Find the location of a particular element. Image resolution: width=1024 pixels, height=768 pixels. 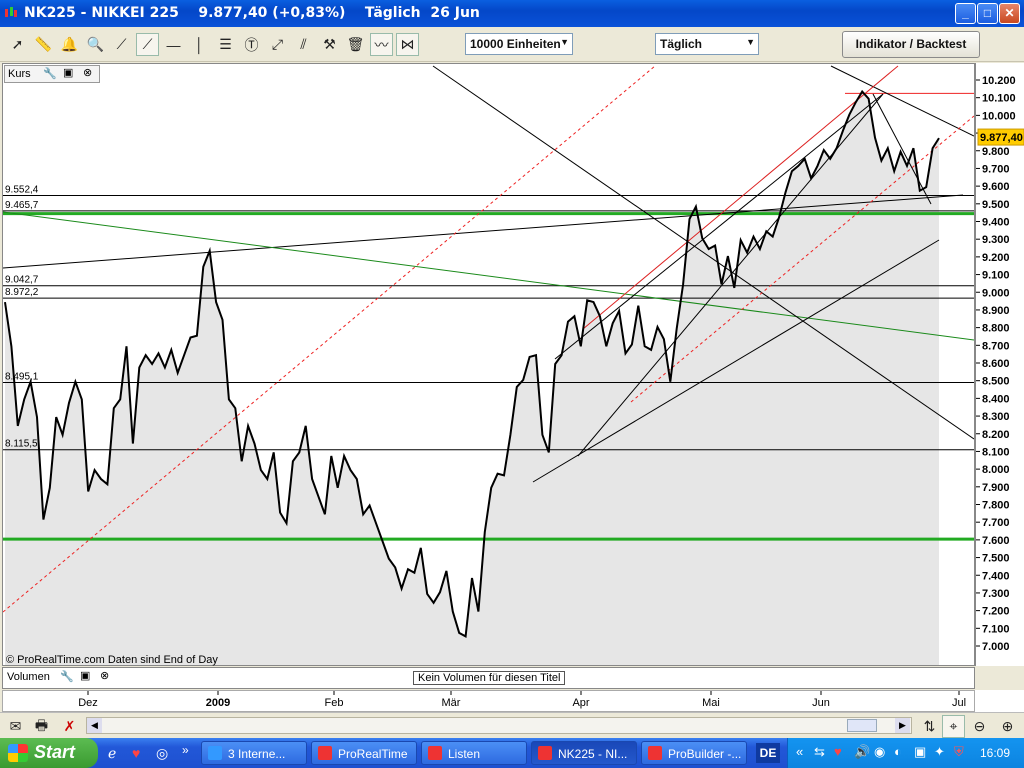

task-prorealtime: ProRealTime is located at coordinates (364, 753).